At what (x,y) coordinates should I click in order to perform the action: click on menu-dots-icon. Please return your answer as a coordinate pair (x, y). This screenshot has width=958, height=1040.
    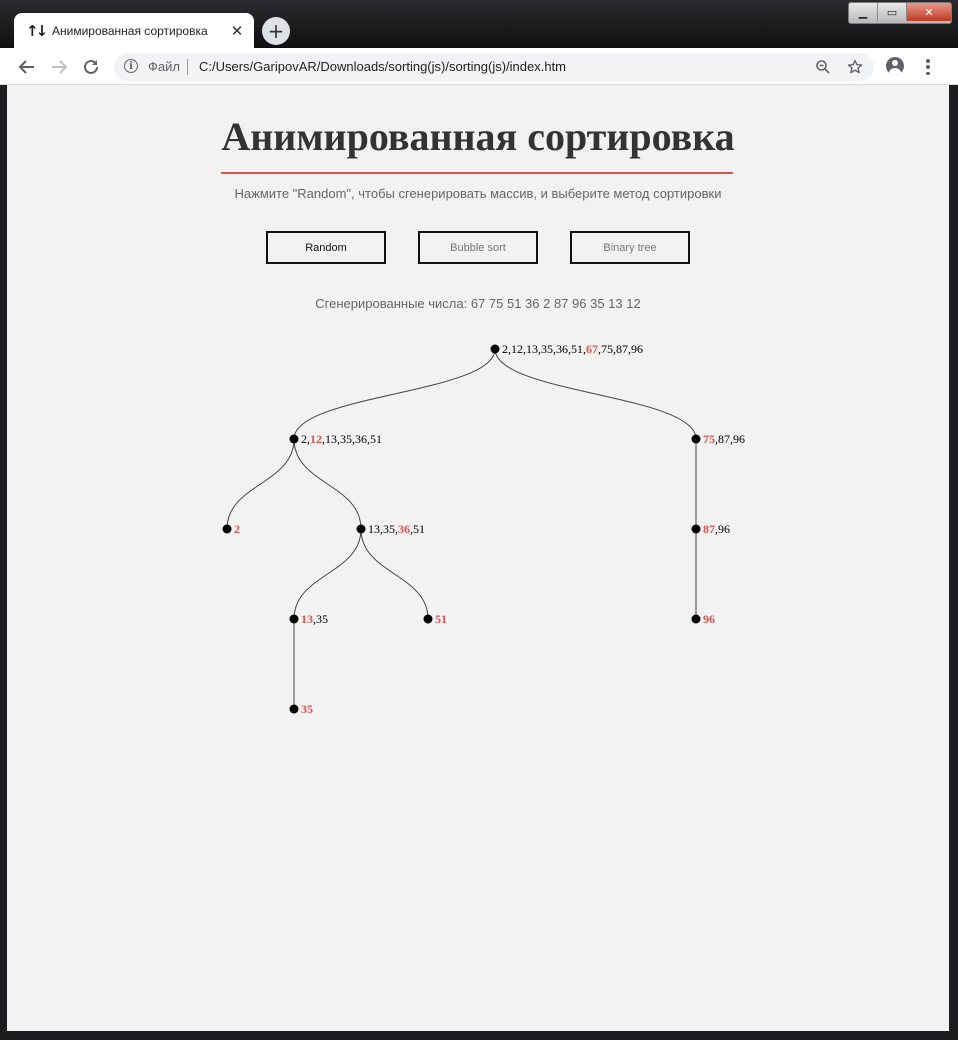
    Looking at the image, I should click on (928, 67).